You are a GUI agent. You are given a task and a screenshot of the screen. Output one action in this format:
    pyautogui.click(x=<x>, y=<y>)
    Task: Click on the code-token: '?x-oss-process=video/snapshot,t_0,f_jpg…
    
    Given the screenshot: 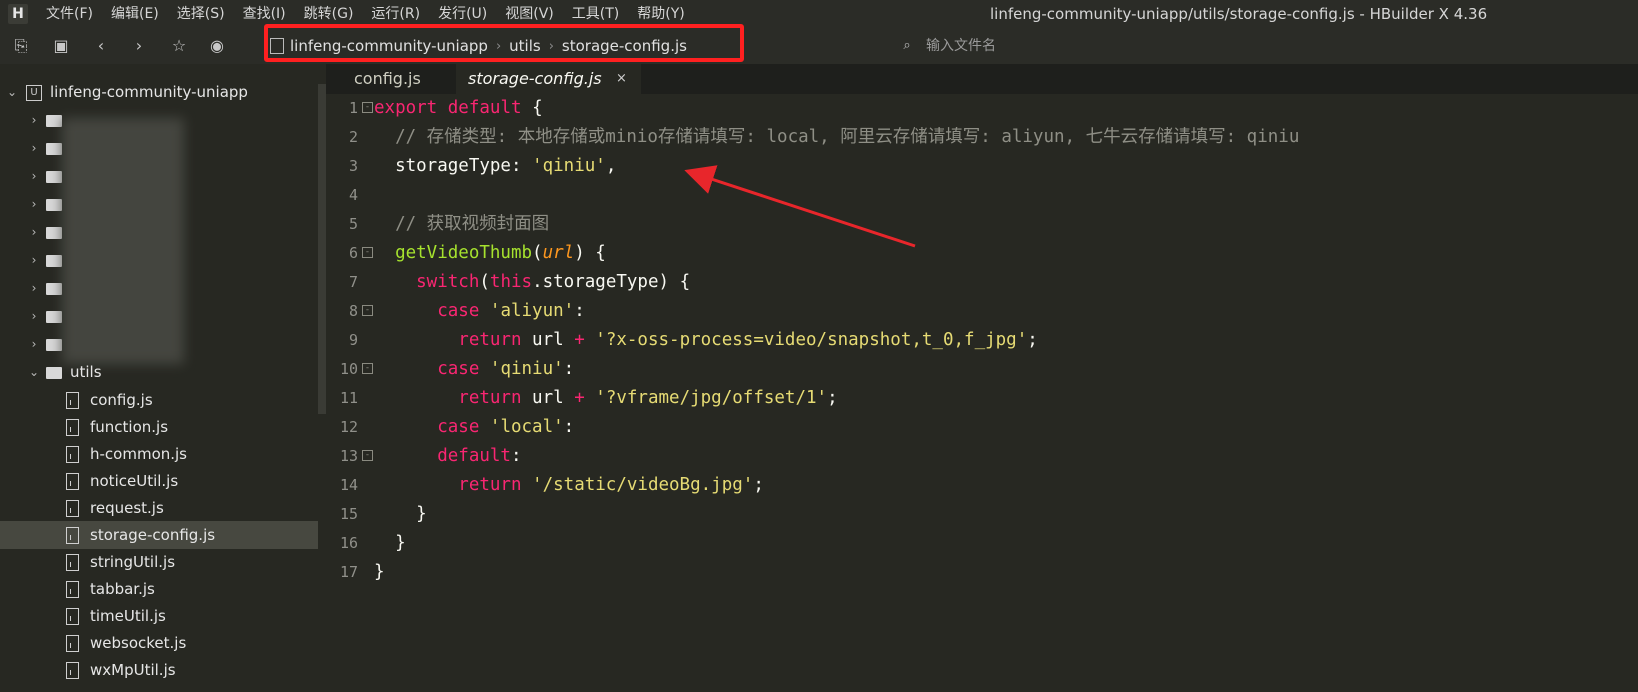 What is the action you would take?
    pyautogui.click(x=811, y=340)
    